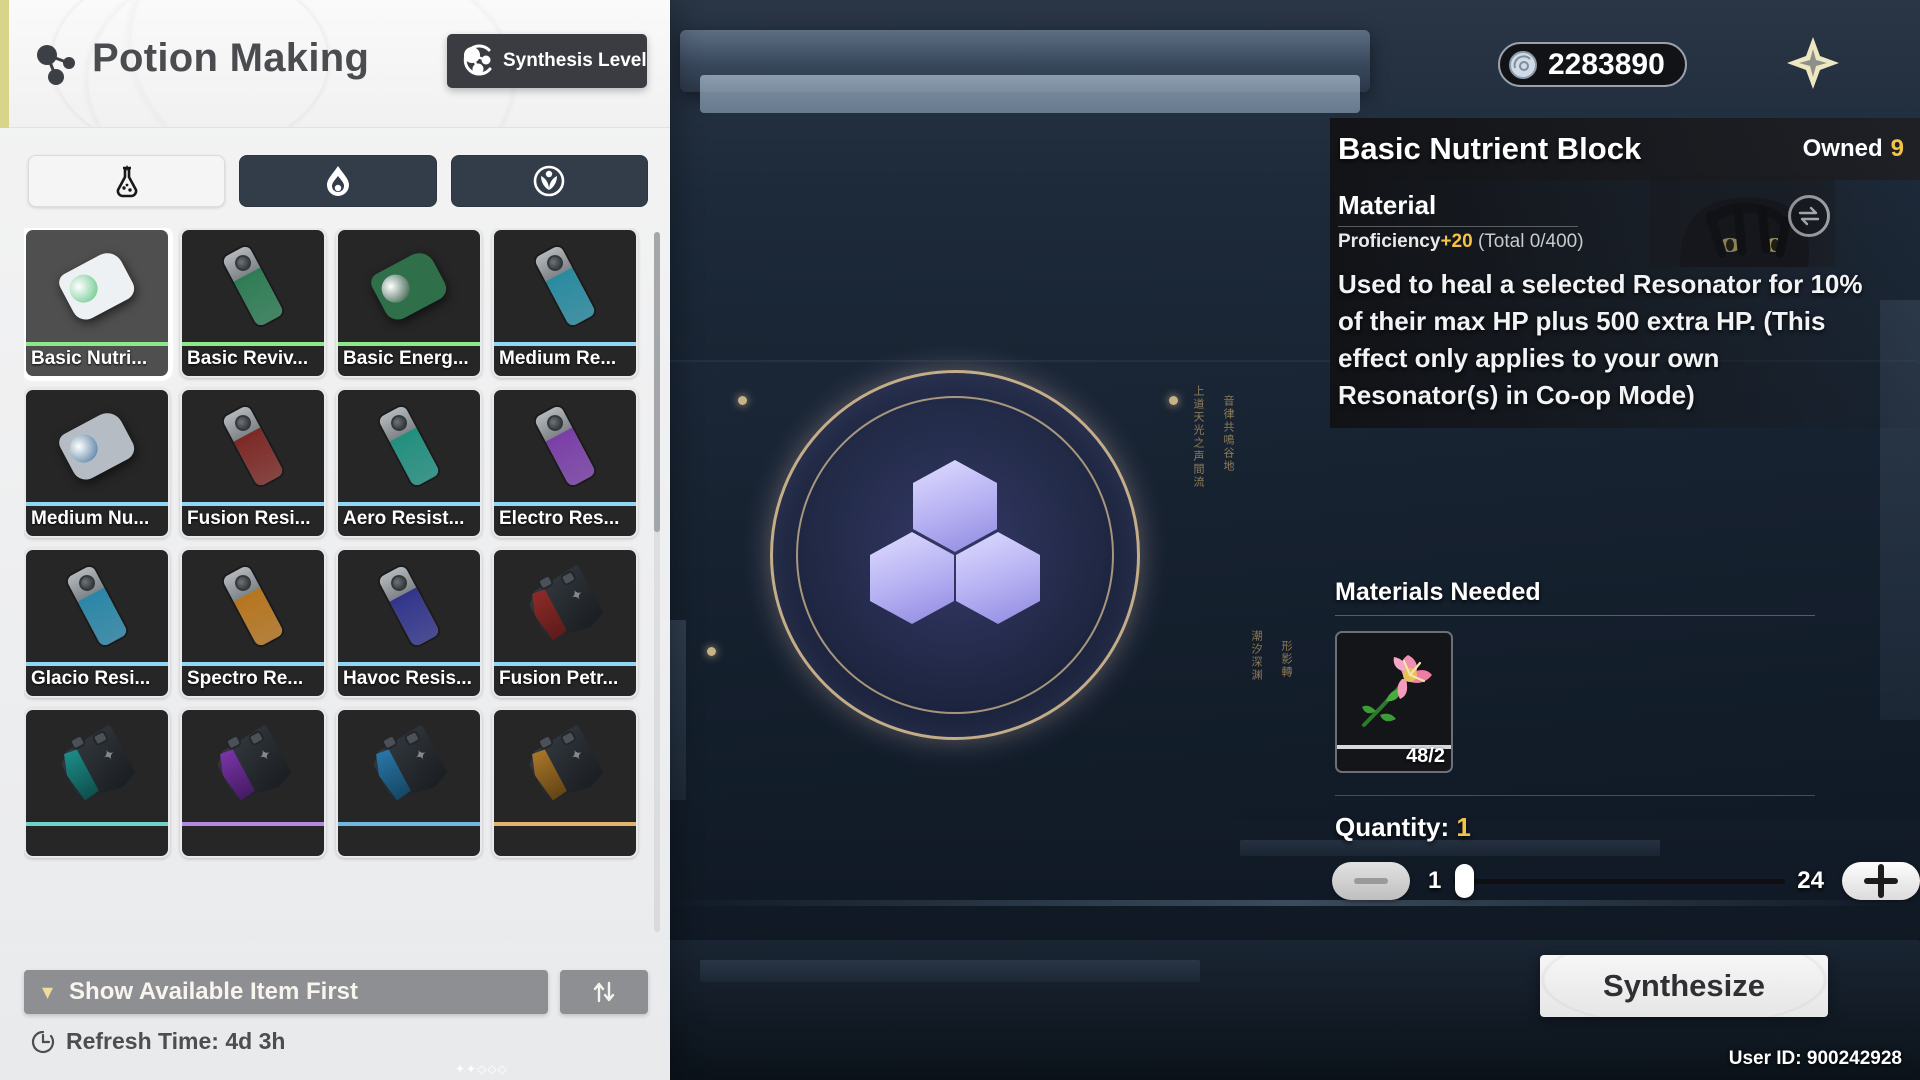 The width and height of the screenshot is (1920, 1080). I want to click on grid-scrollbar-thumb, so click(657, 382).